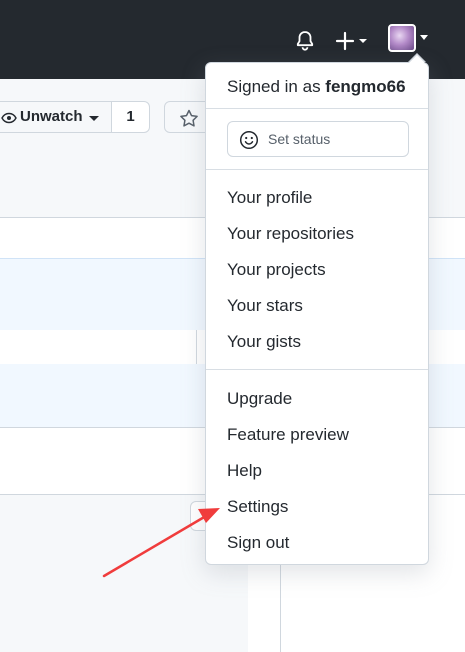 This screenshot has width=465, height=652. Describe the element at coordinates (264, 342) in the screenshot. I see `menu-item-your-gists: Your gists` at that location.